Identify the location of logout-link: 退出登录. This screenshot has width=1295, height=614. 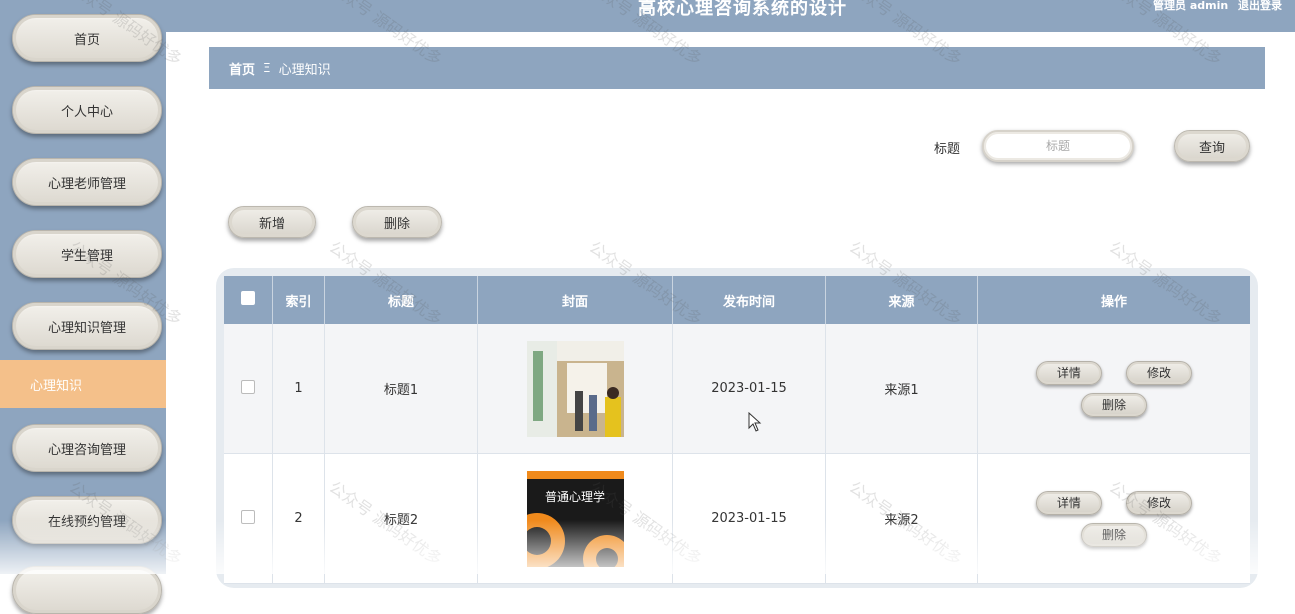
(1260, 6).